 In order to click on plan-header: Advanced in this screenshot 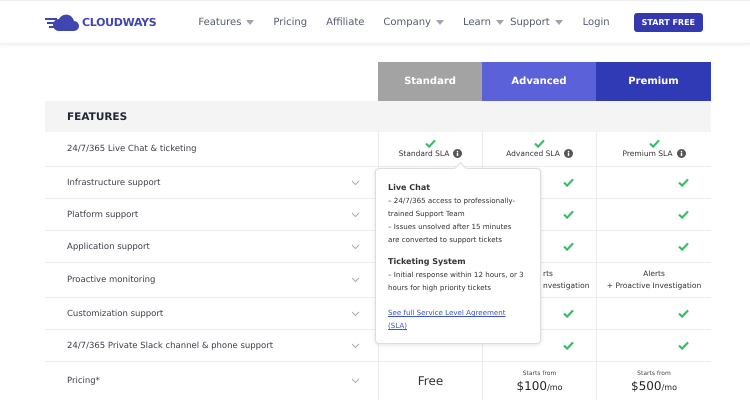, I will do `click(539, 81)`.